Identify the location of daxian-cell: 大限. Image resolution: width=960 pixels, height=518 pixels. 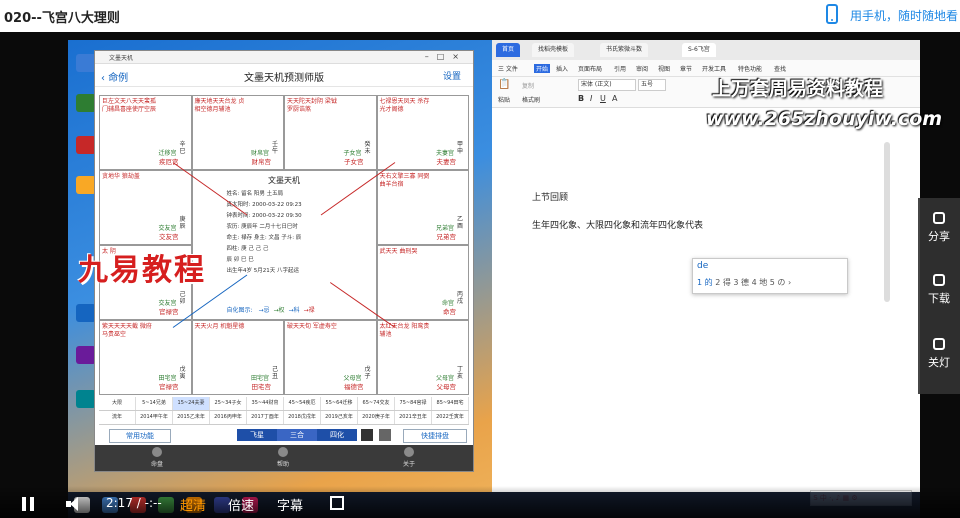
(117, 403).